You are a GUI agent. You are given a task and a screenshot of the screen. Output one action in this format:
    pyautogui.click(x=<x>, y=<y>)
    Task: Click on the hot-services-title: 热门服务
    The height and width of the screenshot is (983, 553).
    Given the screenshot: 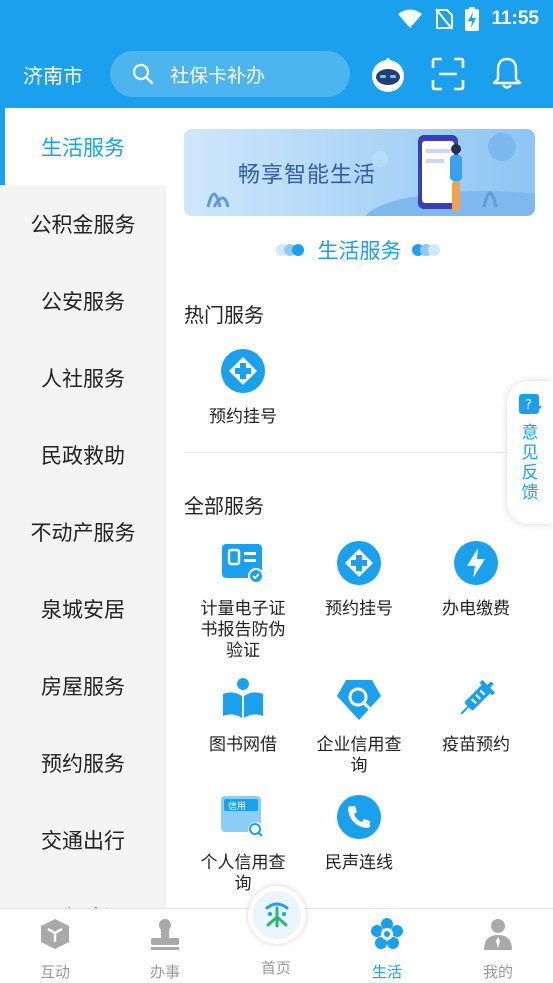 What is the action you would take?
    pyautogui.click(x=224, y=315)
    